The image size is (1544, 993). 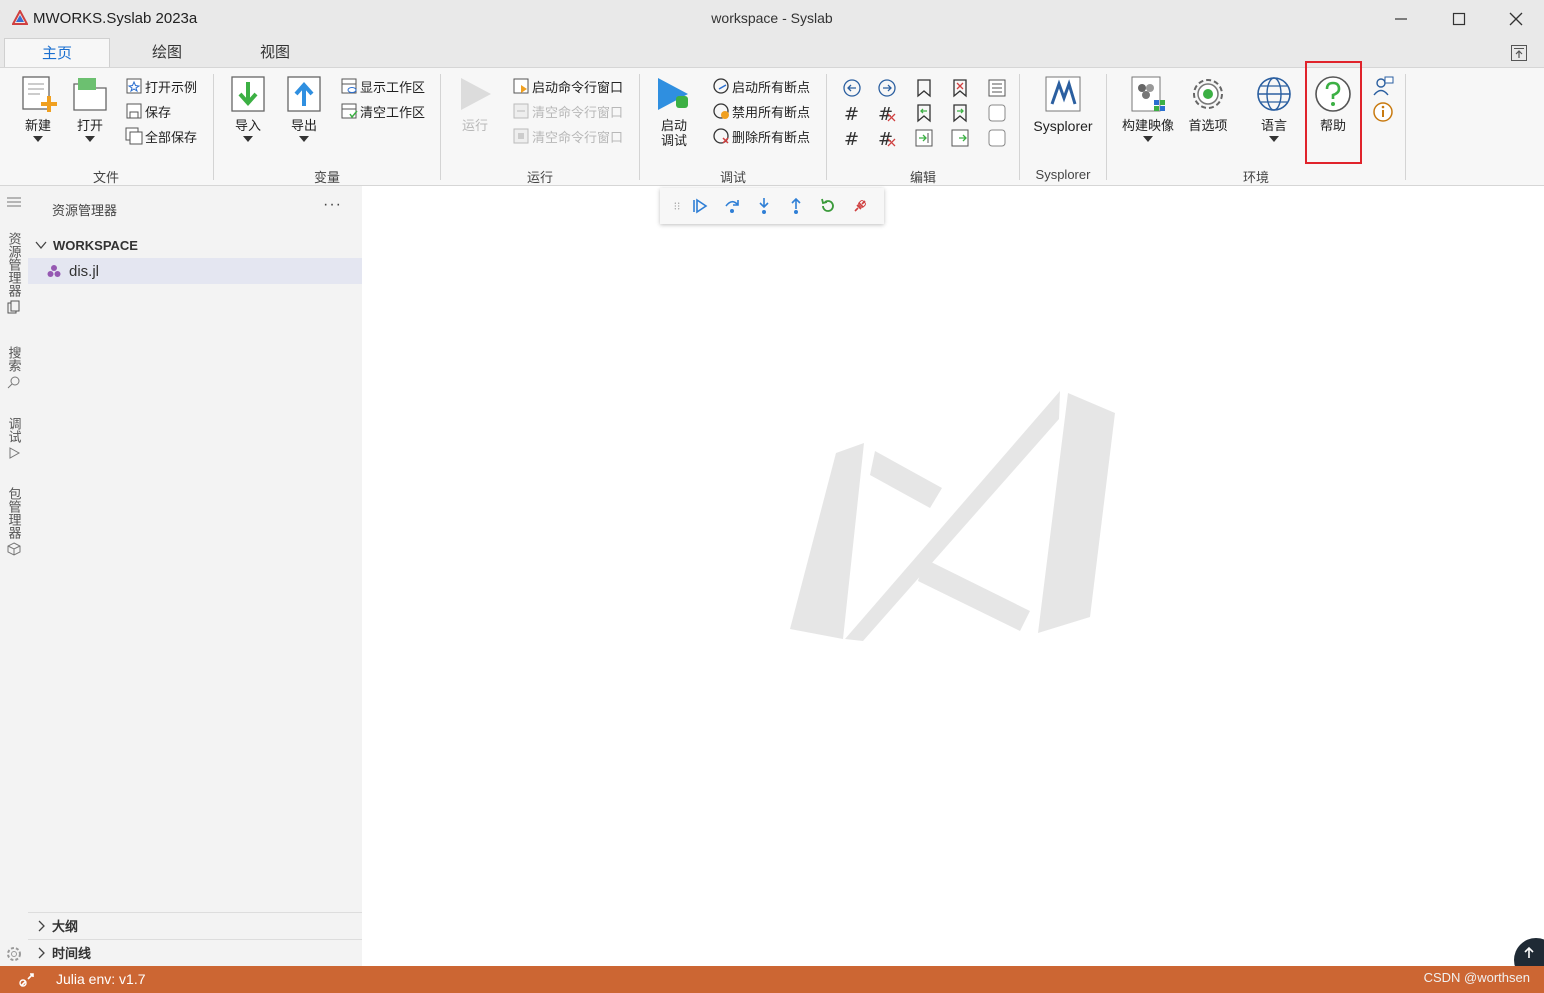 I want to click on import-button: 导入, so click(x=248, y=108).